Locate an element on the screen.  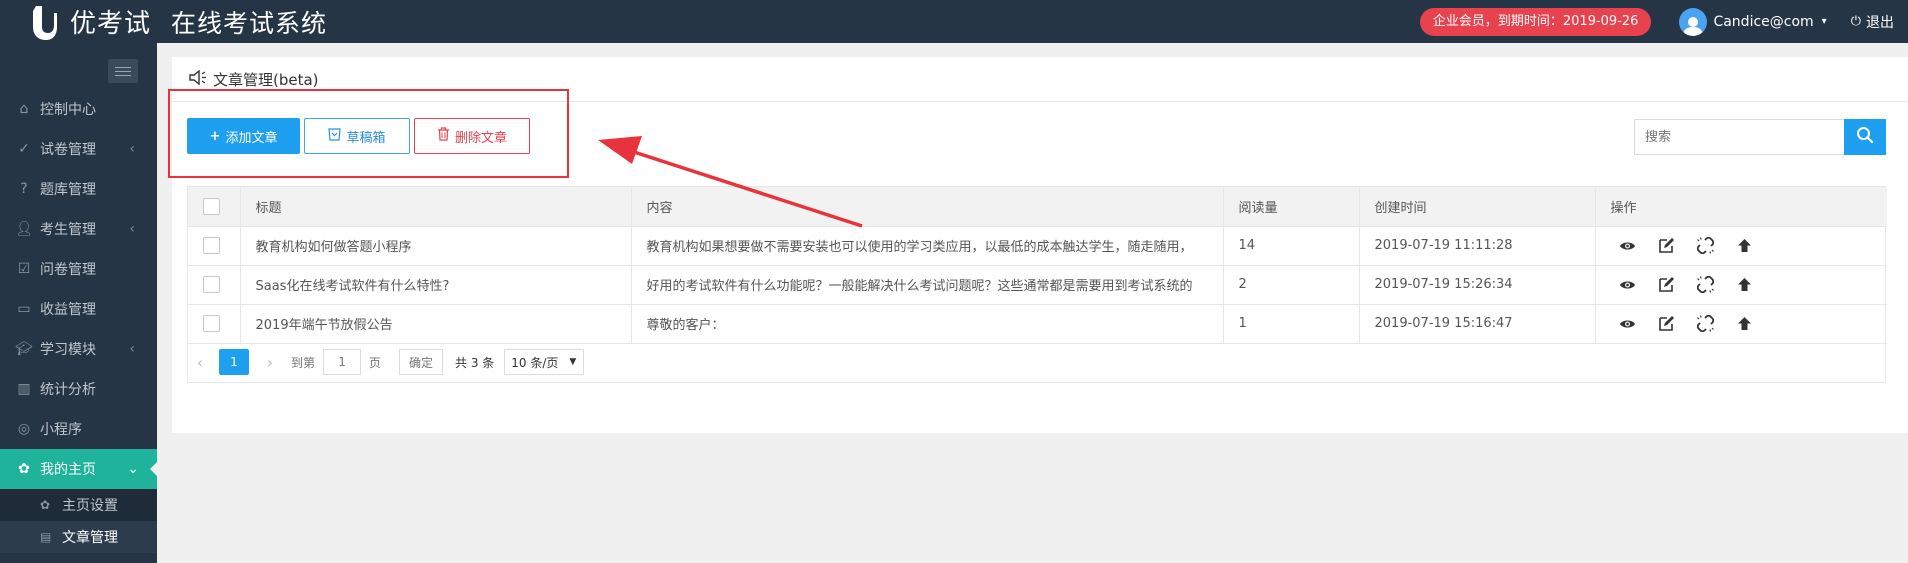
next-page-icon: › is located at coordinates (270, 362).